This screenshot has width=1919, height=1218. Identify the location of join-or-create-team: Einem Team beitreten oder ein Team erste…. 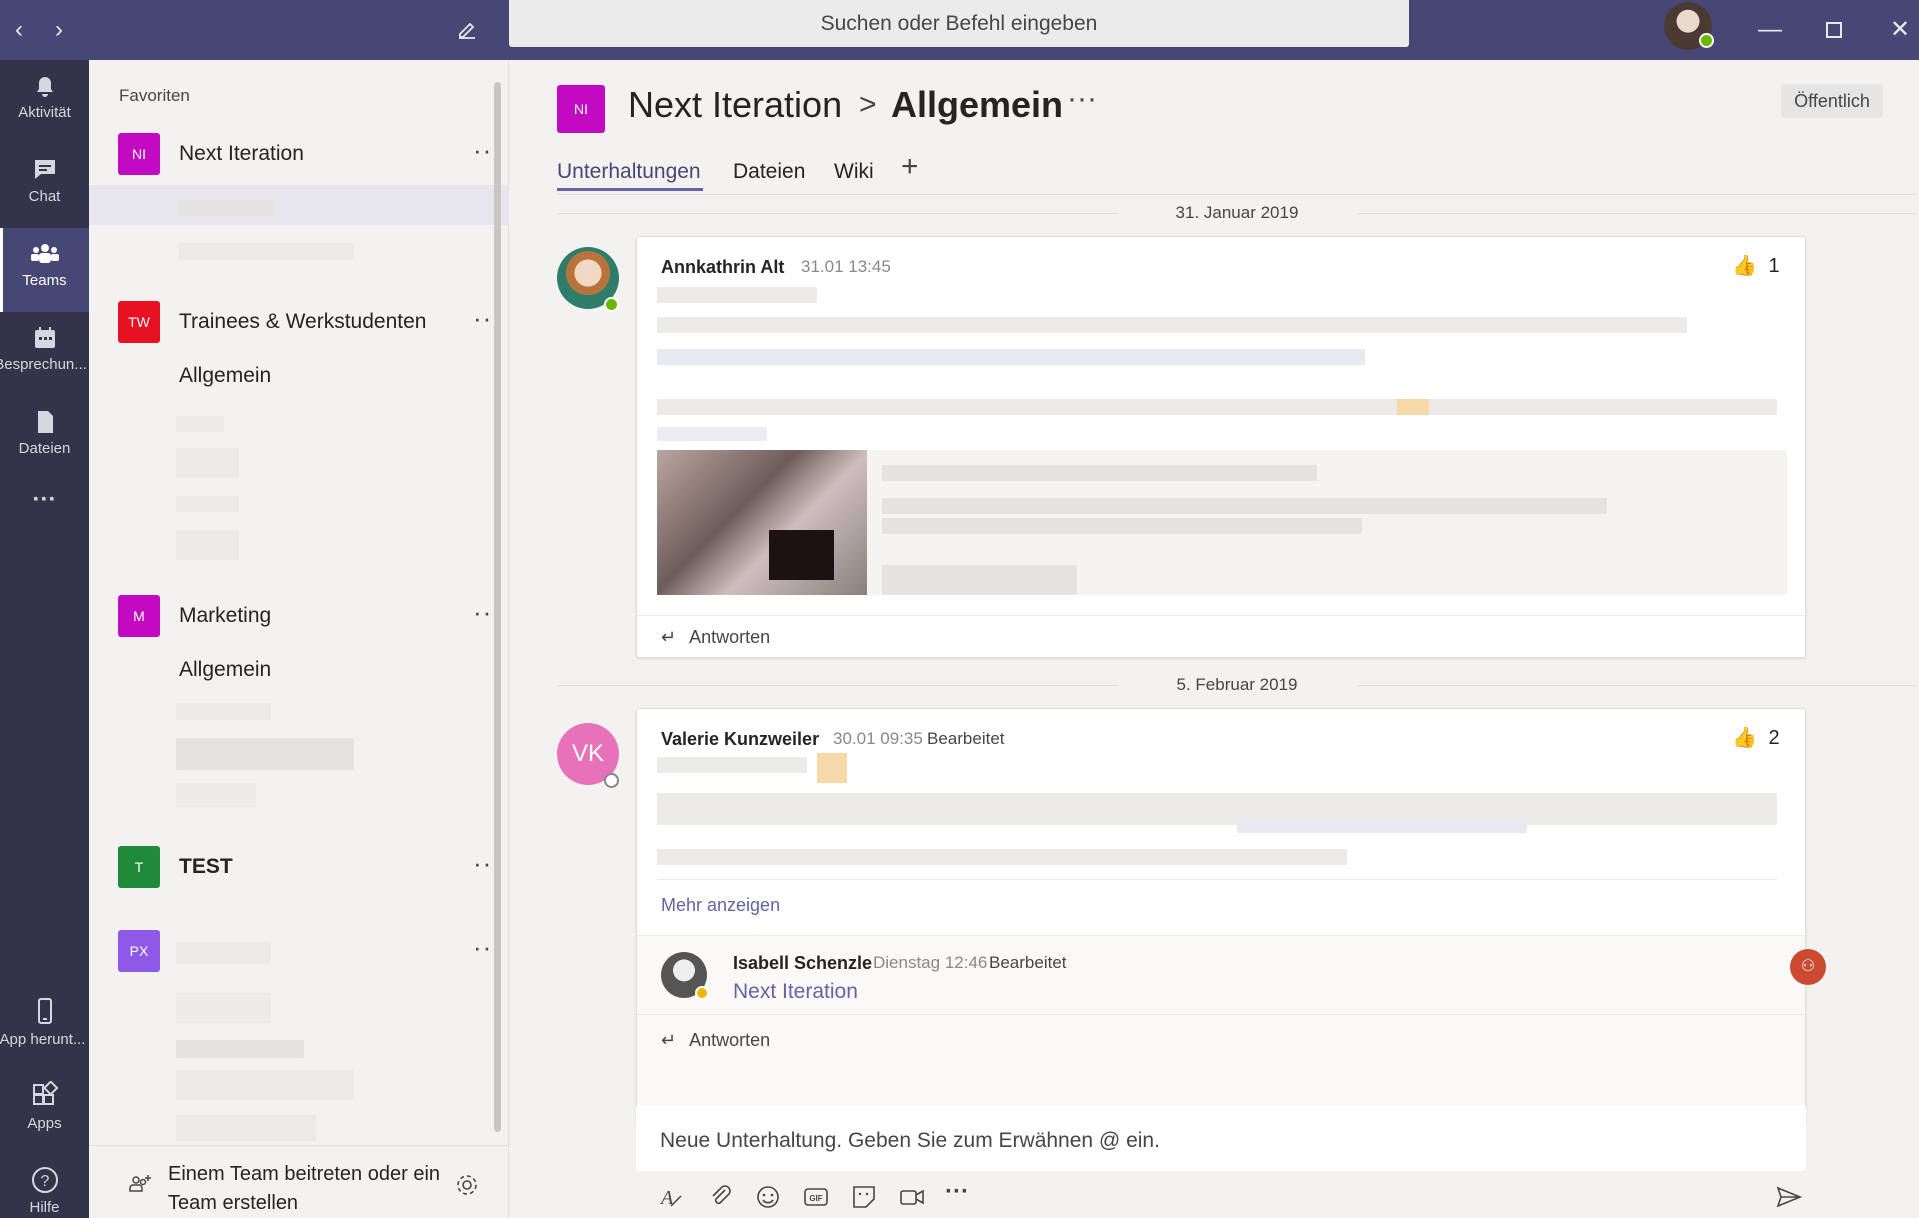
(299, 1181).